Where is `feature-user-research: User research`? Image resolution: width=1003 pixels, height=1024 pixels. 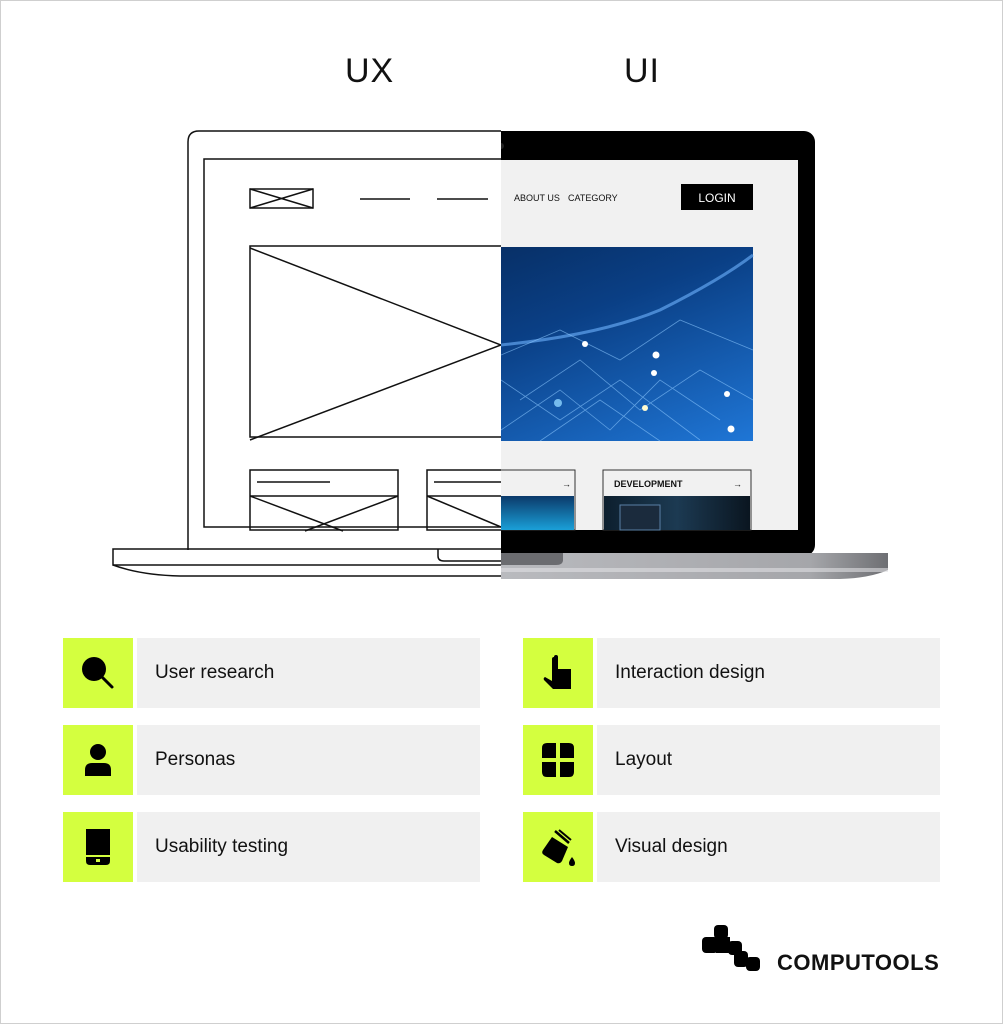 feature-user-research: User research is located at coordinates (271, 673).